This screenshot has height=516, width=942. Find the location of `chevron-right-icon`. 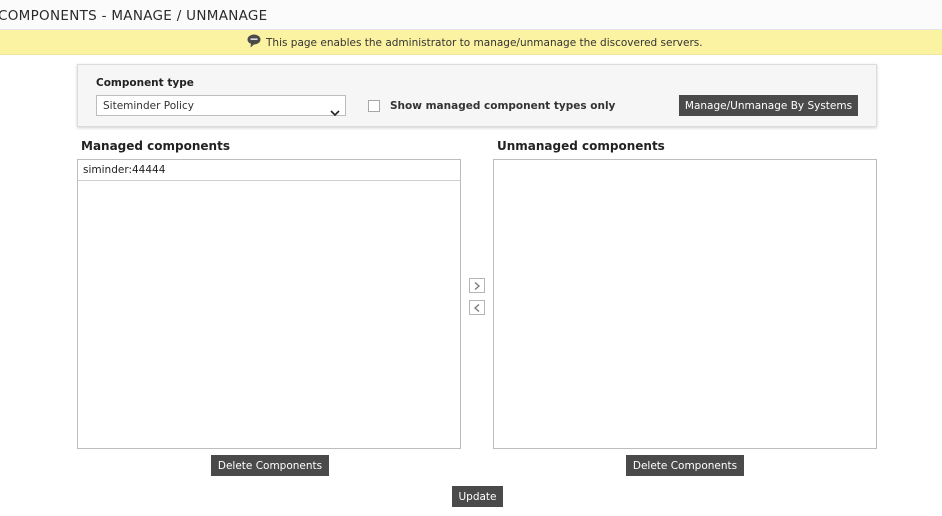

chevron-right-icon is located at coordinates (477, 286).